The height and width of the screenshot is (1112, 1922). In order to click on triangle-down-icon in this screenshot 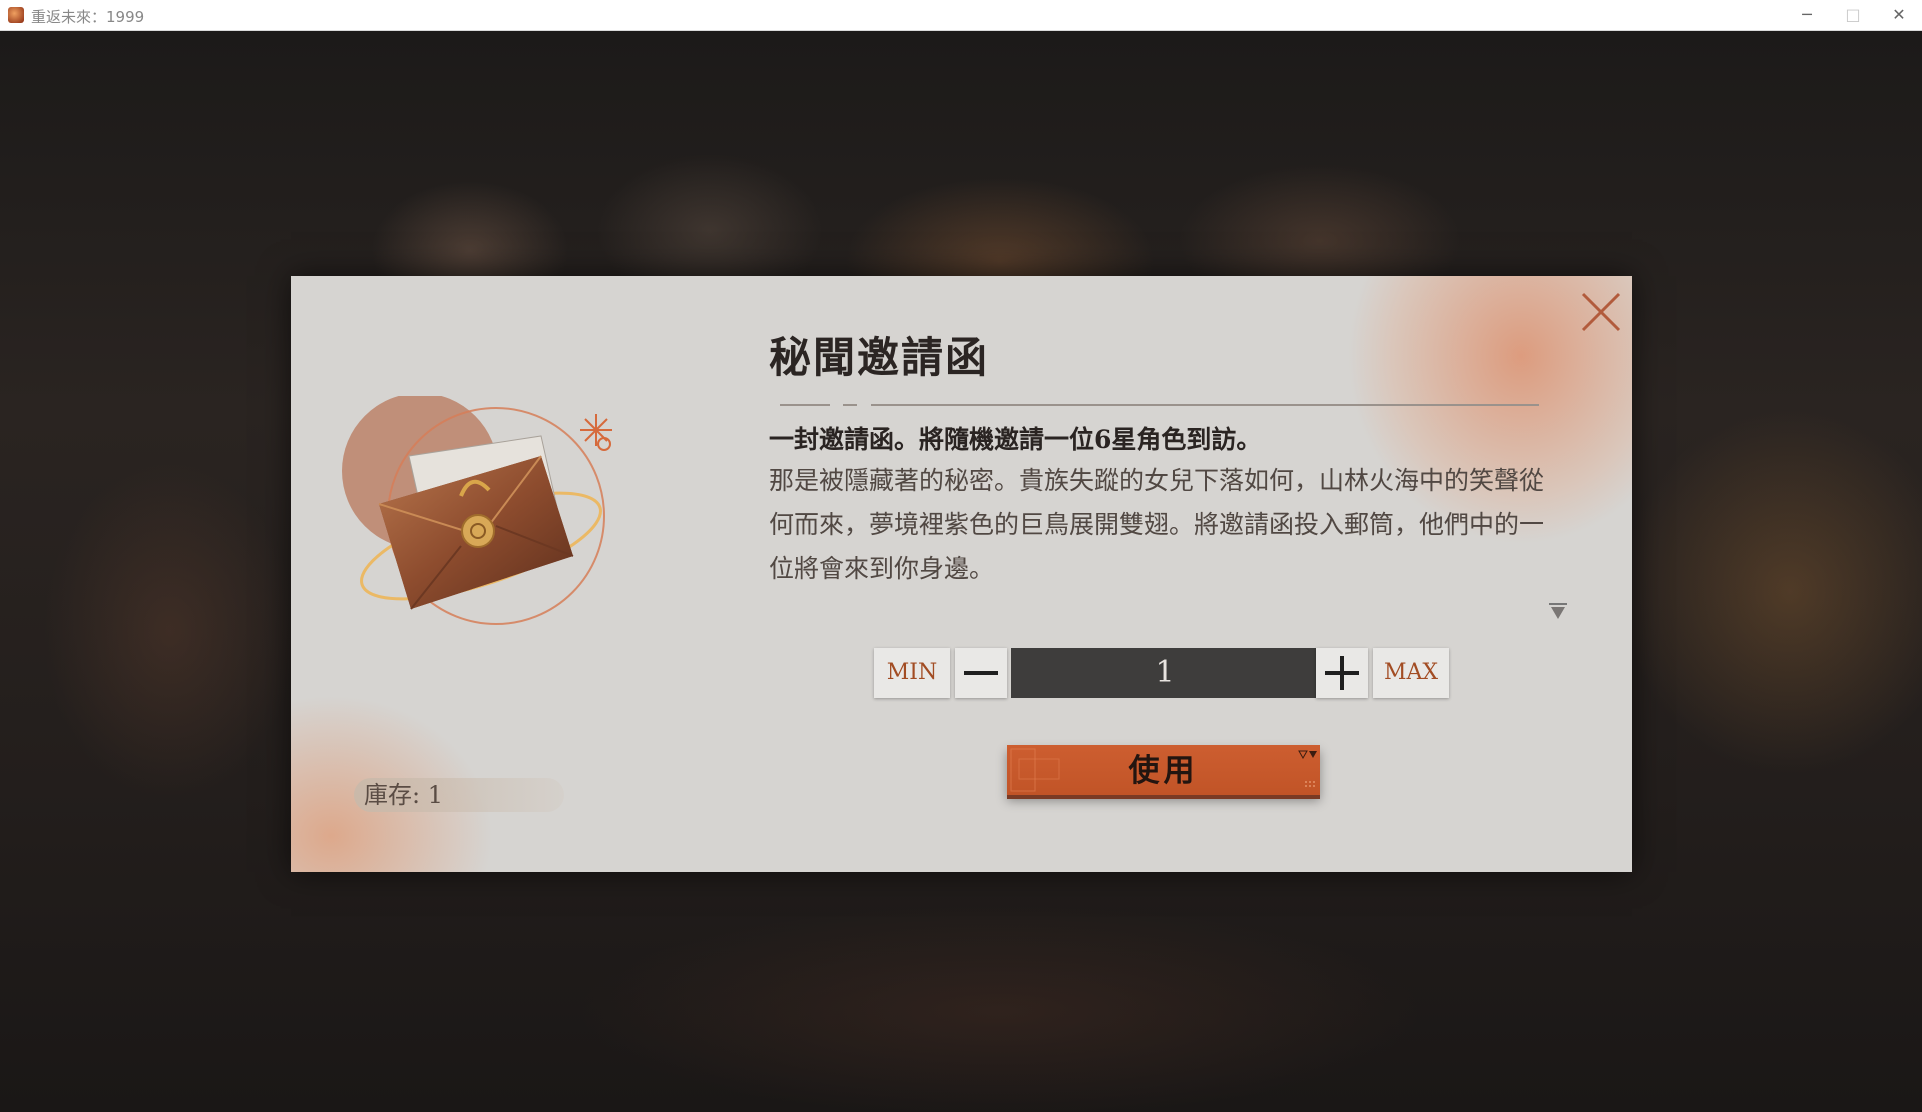, I will do `click(1558, 612)`.